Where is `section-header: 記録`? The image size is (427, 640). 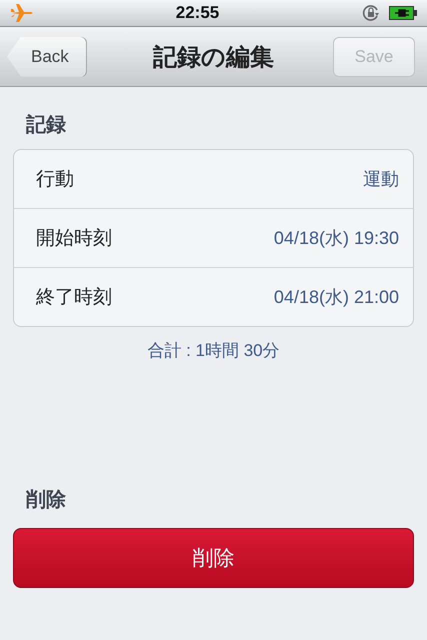
section-header: 記録 is located at coordinates (45, 125).